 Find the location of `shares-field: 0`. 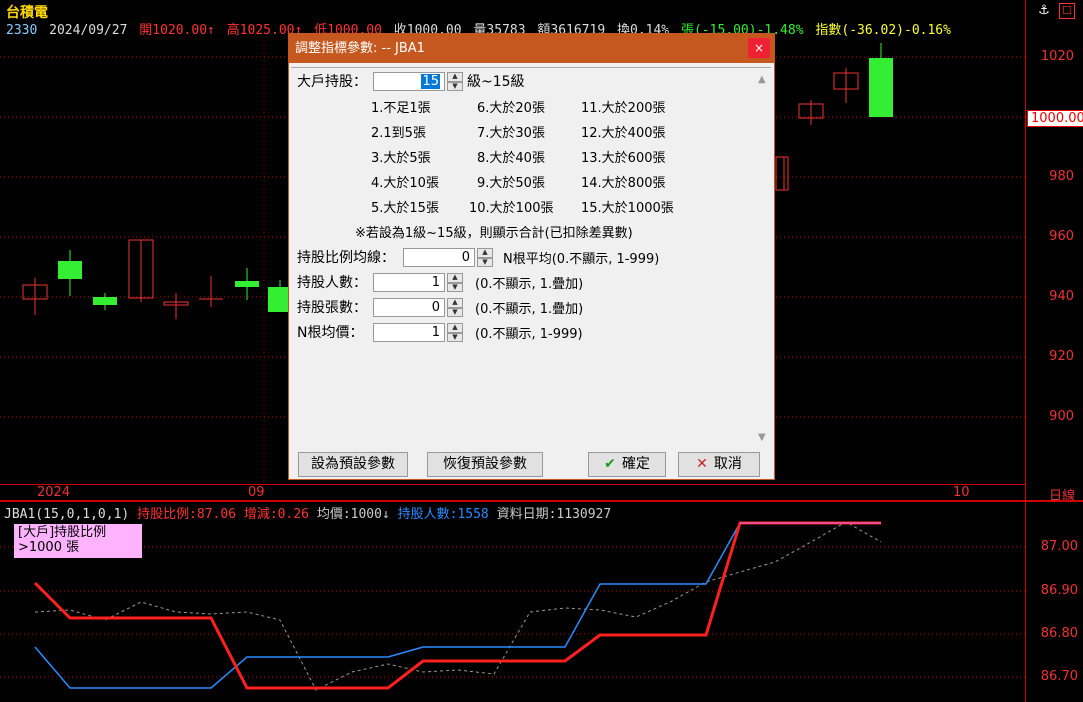

shares-field: 0 is located at coordinates (409, 307).